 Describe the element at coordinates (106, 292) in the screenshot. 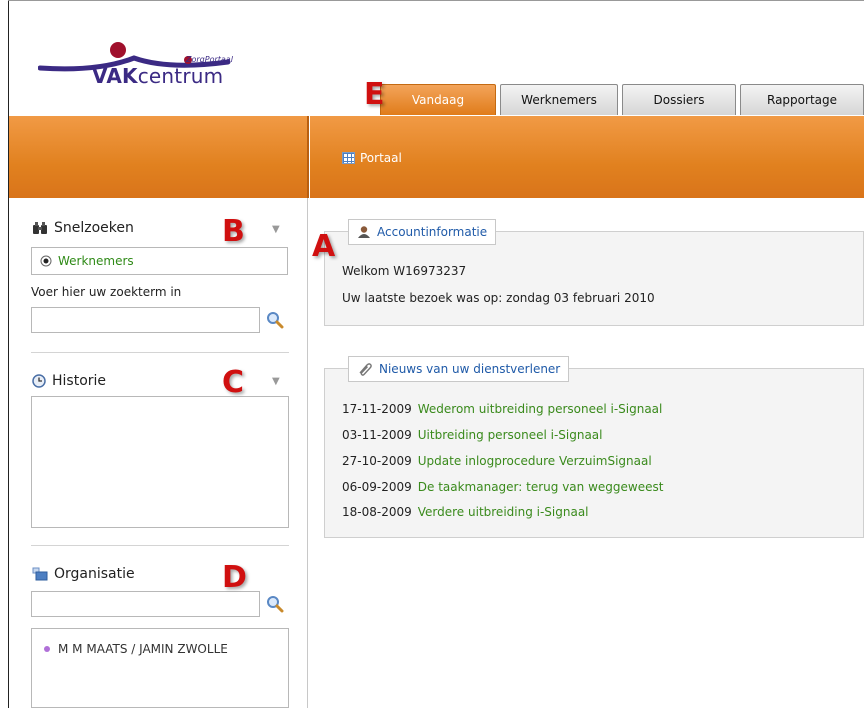

I see `search-term-label: Voer hier uw zoekterm in` at that location.